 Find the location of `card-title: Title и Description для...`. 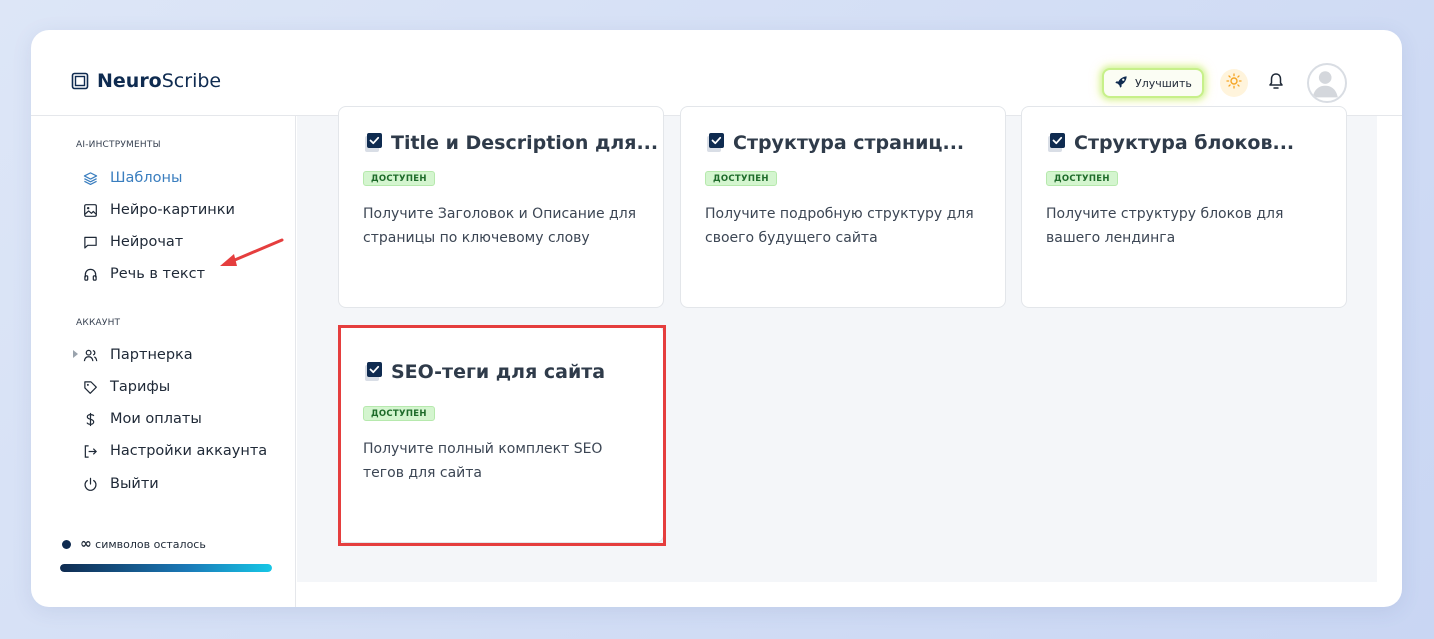

card-title: Title и Description для... is located at coordinates (510, 143).